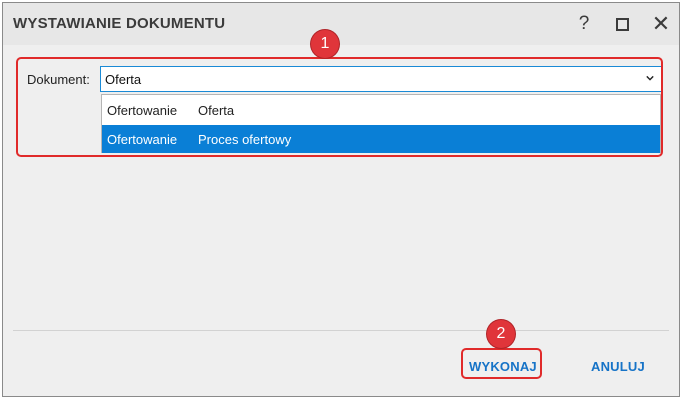  I want to click on close-button: ✕, so click(661, 24).